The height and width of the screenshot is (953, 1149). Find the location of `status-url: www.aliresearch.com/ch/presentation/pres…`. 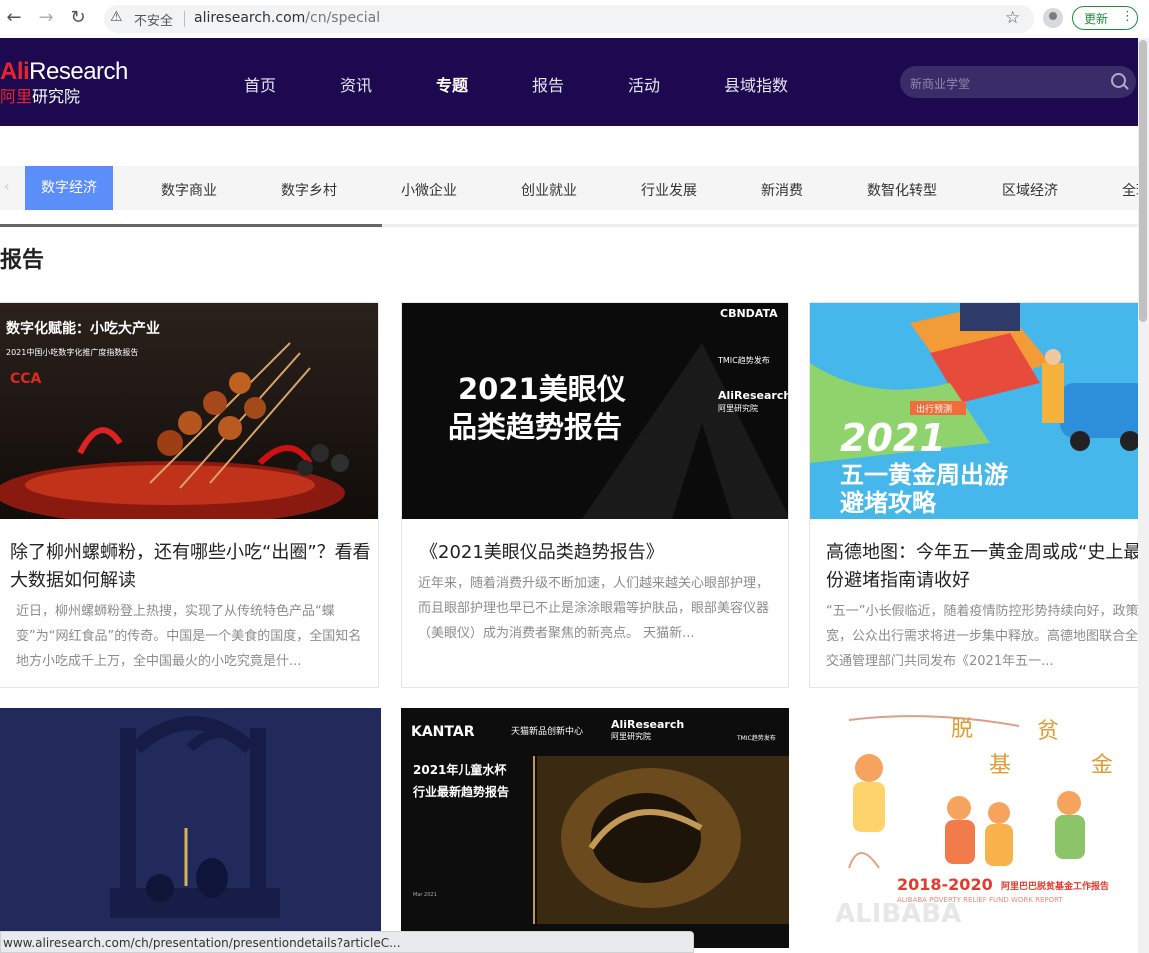

status-url: www.aliresearch.com/ch/presentation/pres… is located at coordinates (202, 943).